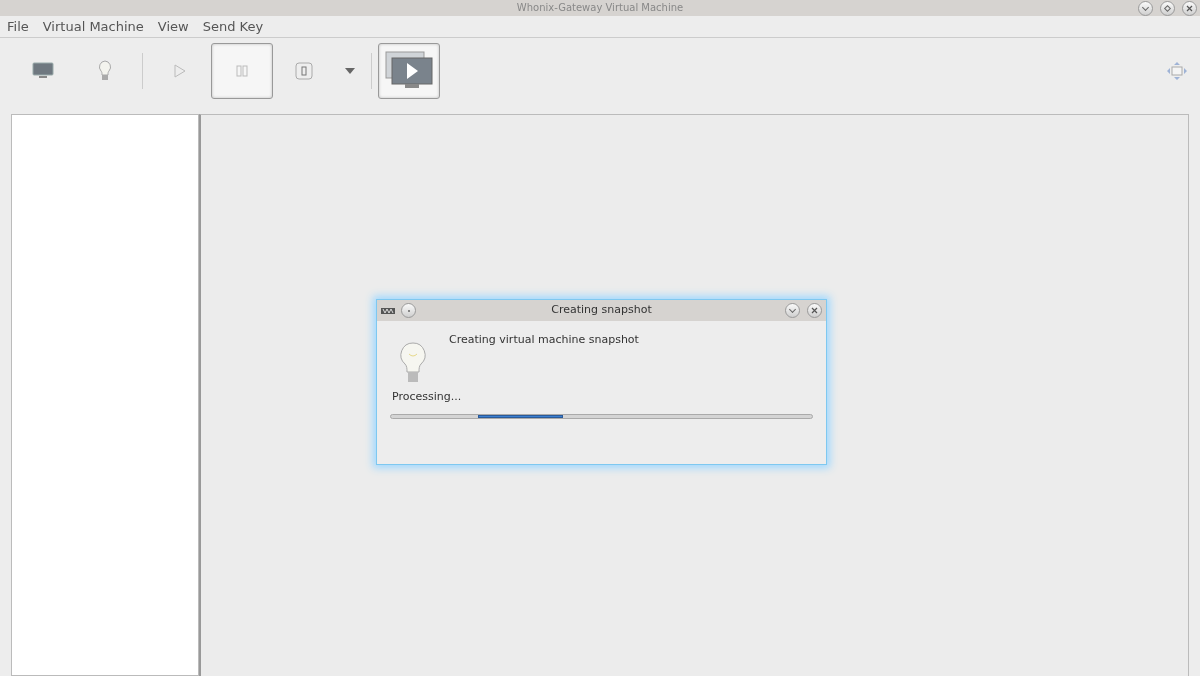 This screenshot has height=676, width=1200. Describe the element at coordinates (350, 71) in the screenshot. I see `caret-icon` at that location.